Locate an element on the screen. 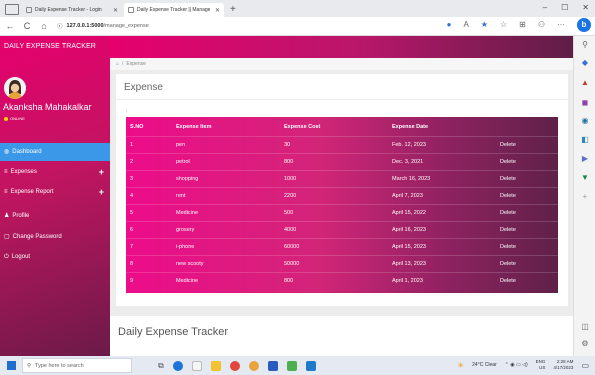 The image size is (595, 375). breadcrumb-current: Expense is located at coordinates (136, 64).